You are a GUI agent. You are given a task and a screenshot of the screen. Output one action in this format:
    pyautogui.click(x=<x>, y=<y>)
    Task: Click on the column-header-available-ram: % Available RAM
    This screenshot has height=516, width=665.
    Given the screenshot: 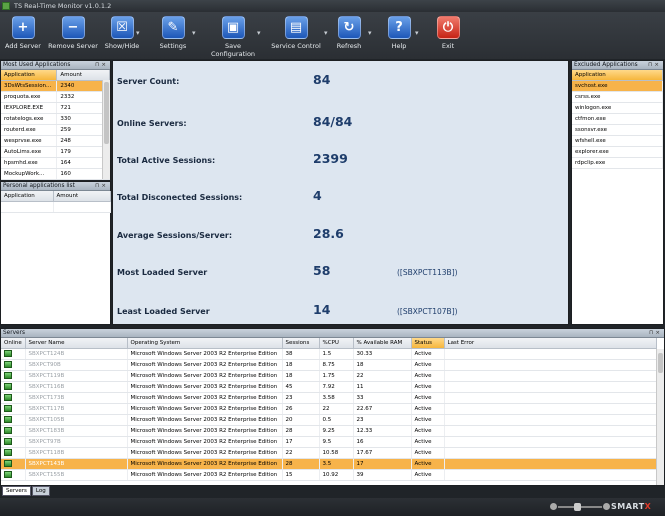 What is the action you would take?
    pyautogui.click(x=382, y=343)
    